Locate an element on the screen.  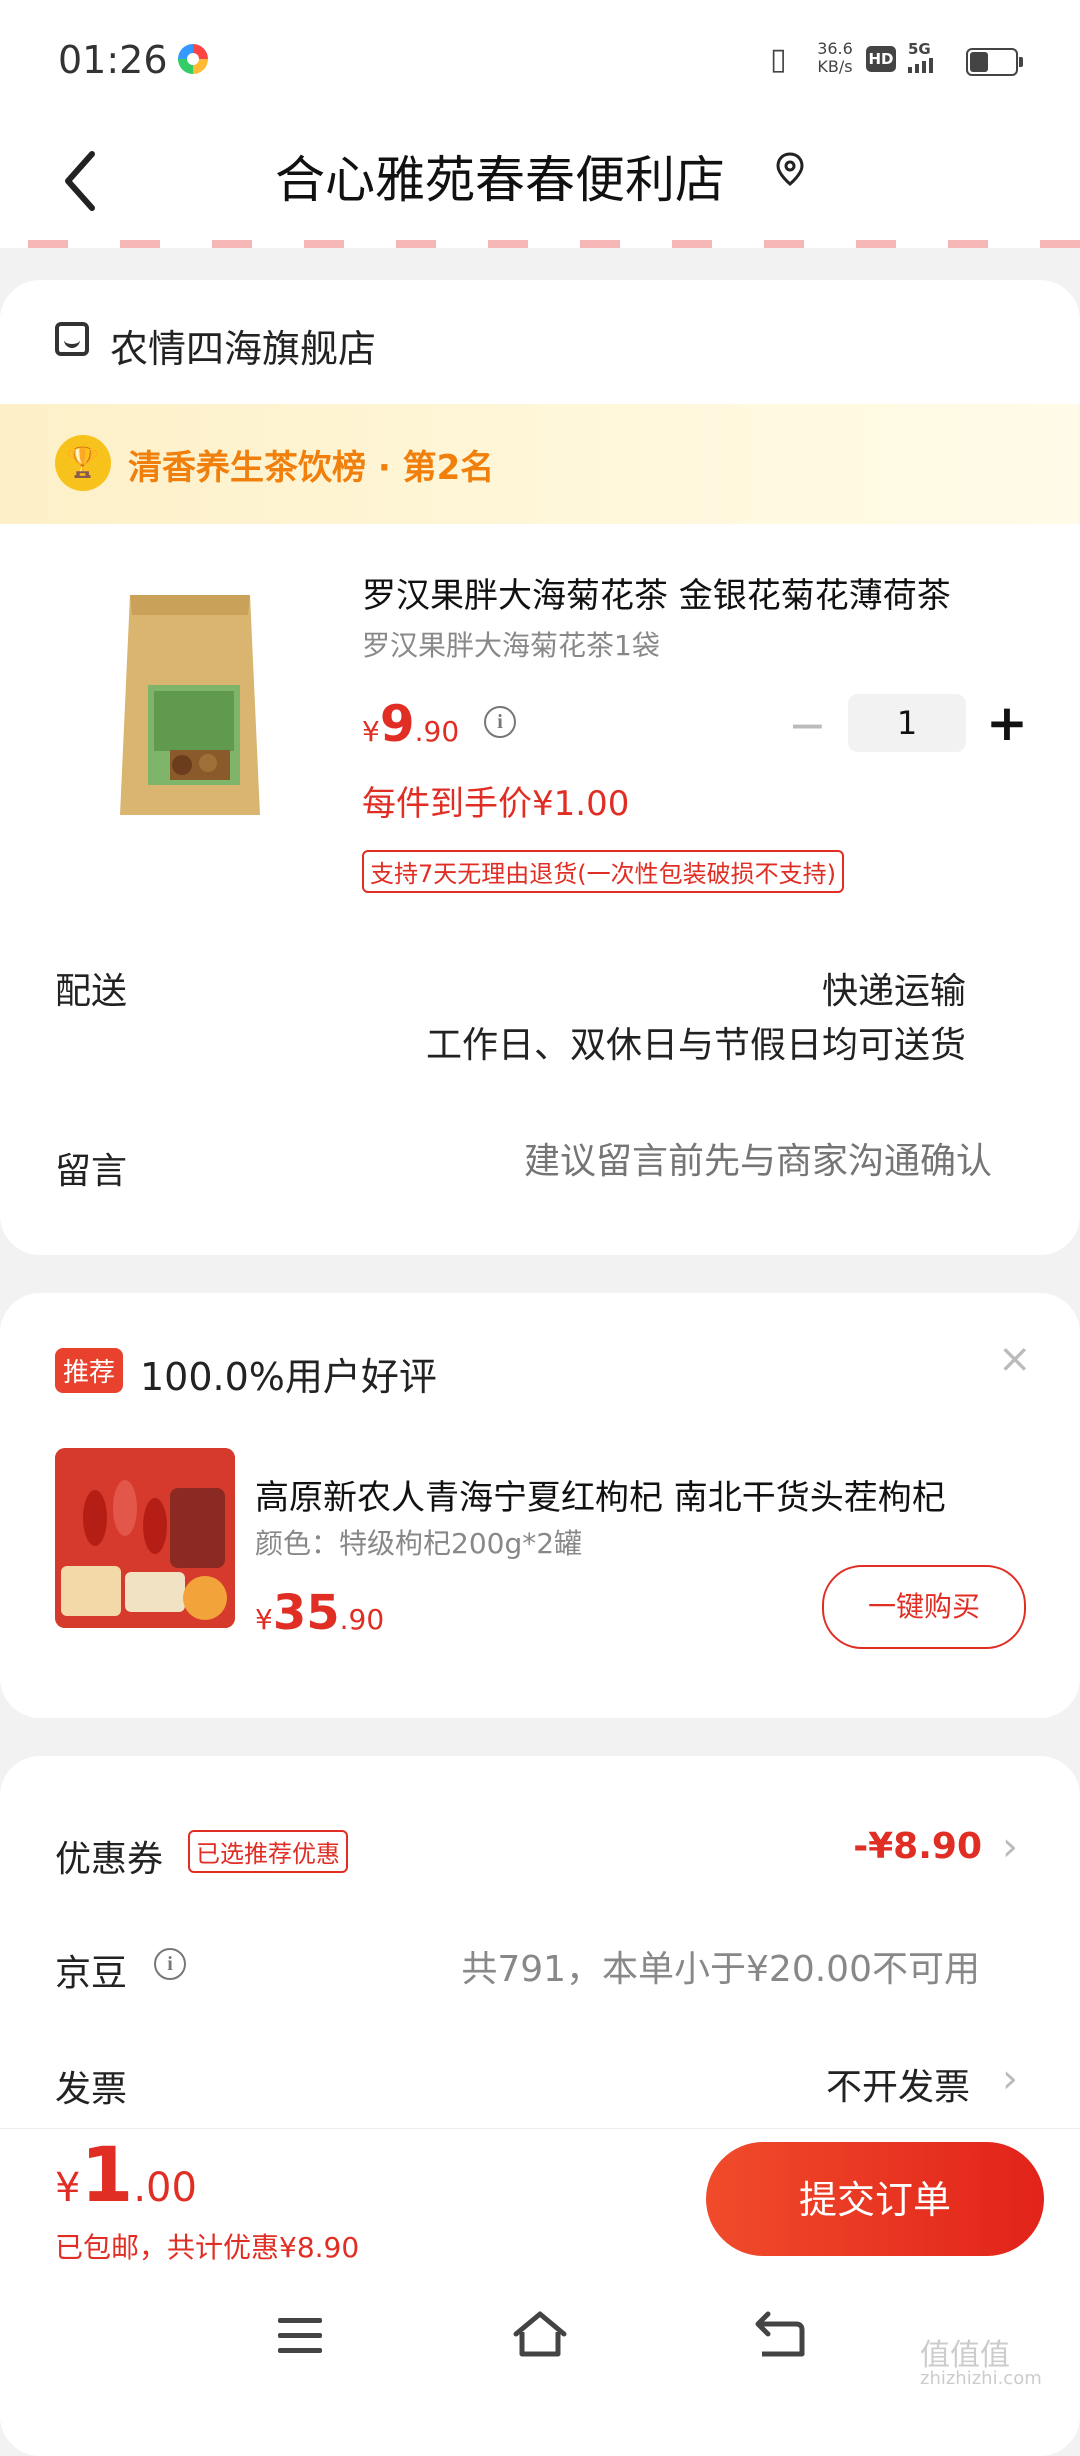
back-icon is located at coordinates (780, 2335).